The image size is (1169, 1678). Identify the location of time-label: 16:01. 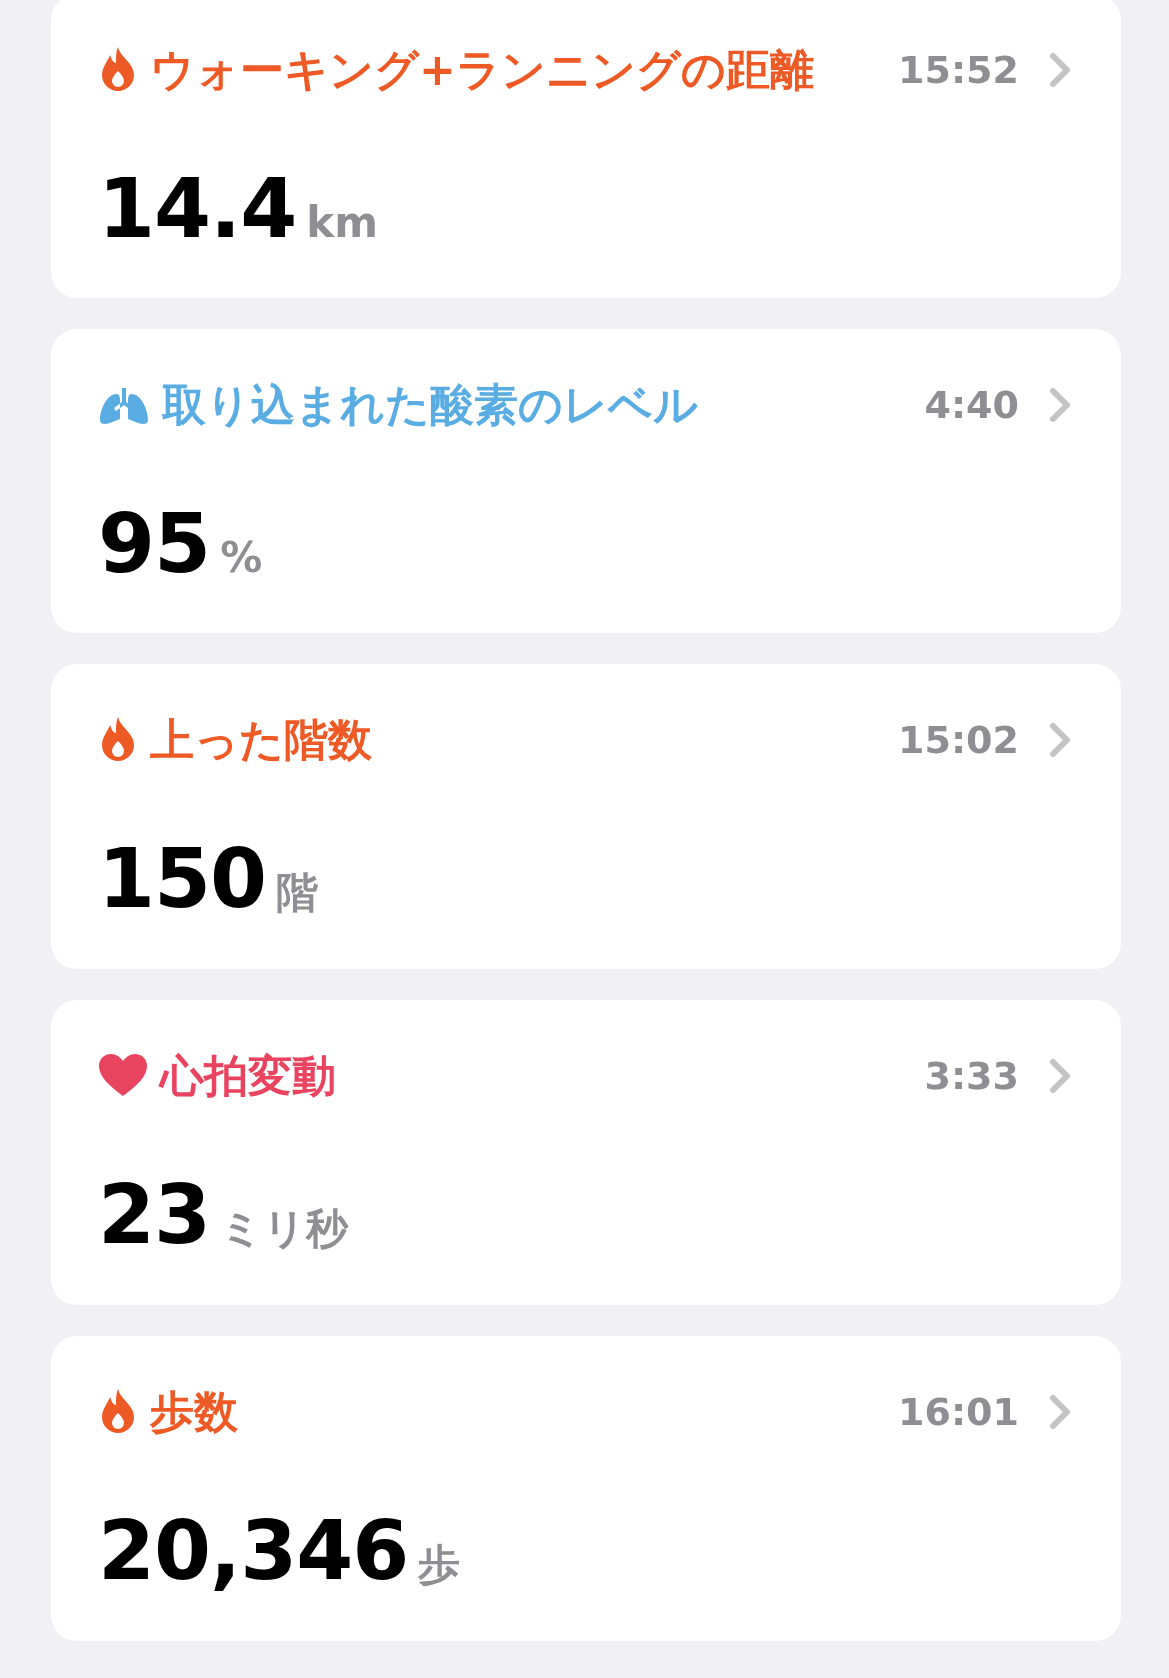
(958, 1412).